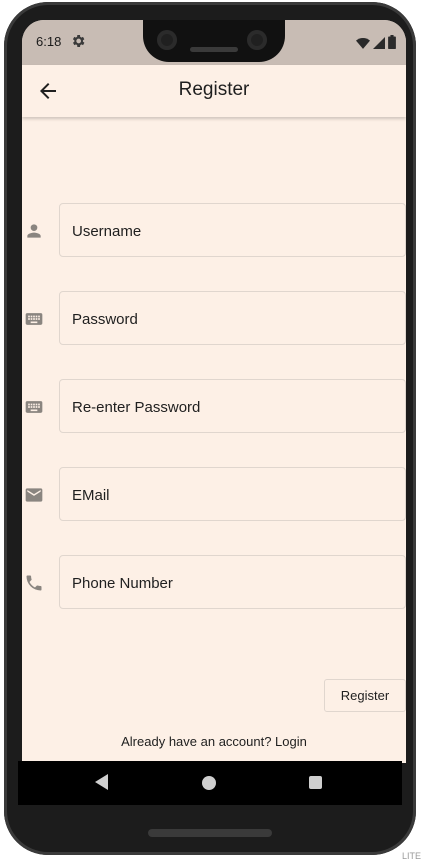 Image resolution: width=421 pixels, height=861 pixels. Describe the element at coordinates (379, 45) in the screenshot. I see `signal-icon` at that location.